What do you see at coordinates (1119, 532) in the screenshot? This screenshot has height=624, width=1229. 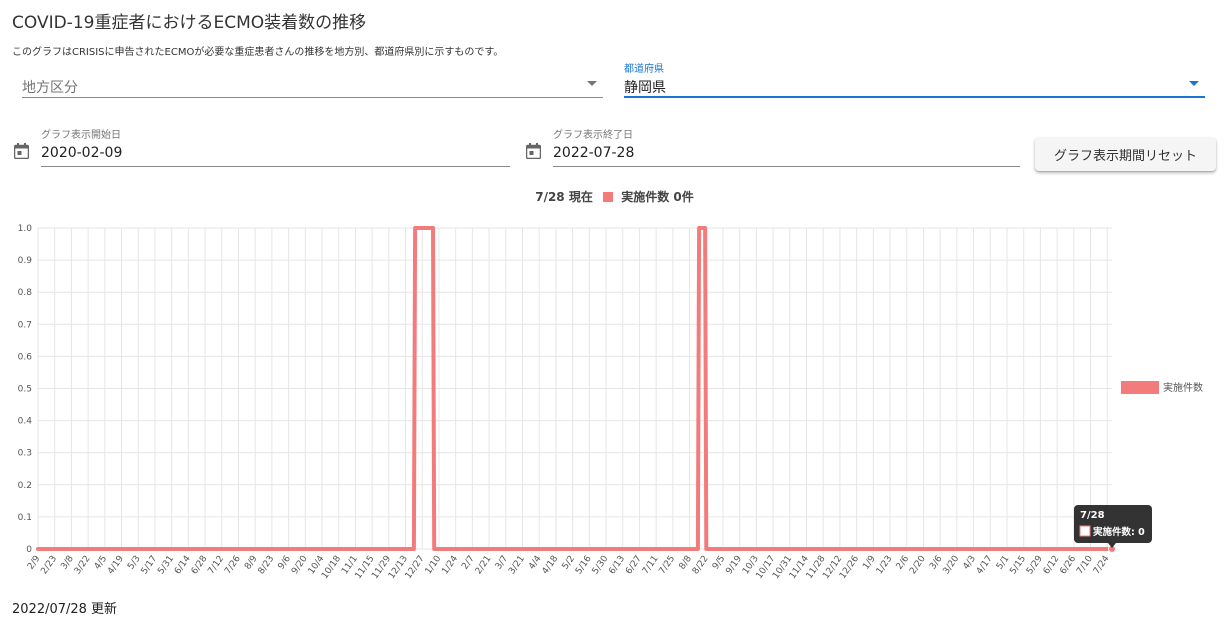 I see `tooltip-label: 実施件数: 0` at bounding box center [1119, 532].